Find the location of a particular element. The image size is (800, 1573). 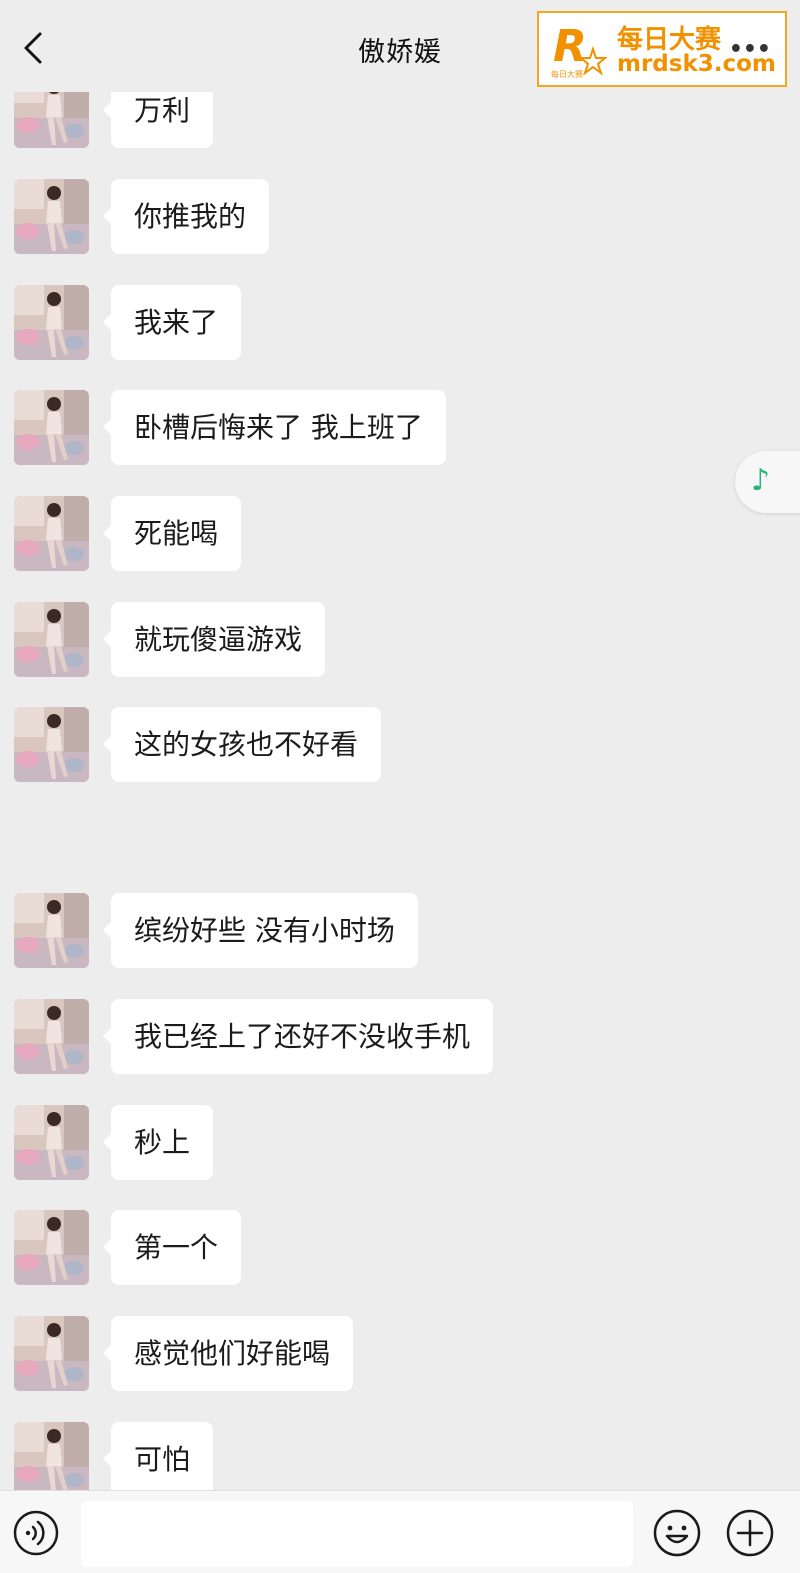

voice-icon is located at coordinates (36, 1535).